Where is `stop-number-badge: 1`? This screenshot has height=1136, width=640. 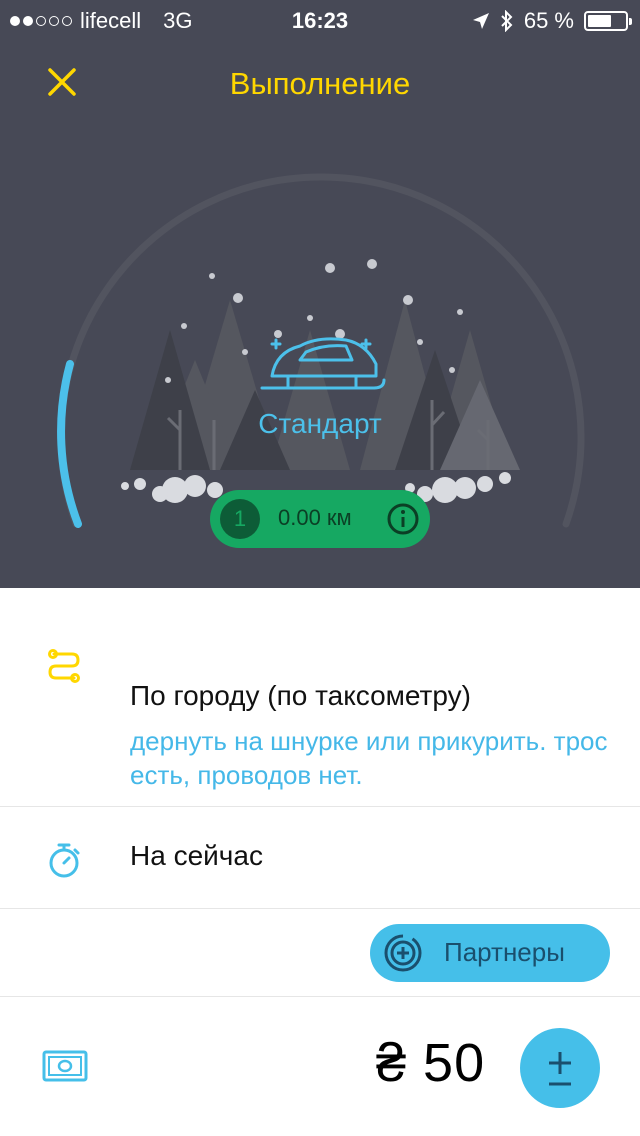 stop-number-badge: 1 is located at coordinates (240, 519).